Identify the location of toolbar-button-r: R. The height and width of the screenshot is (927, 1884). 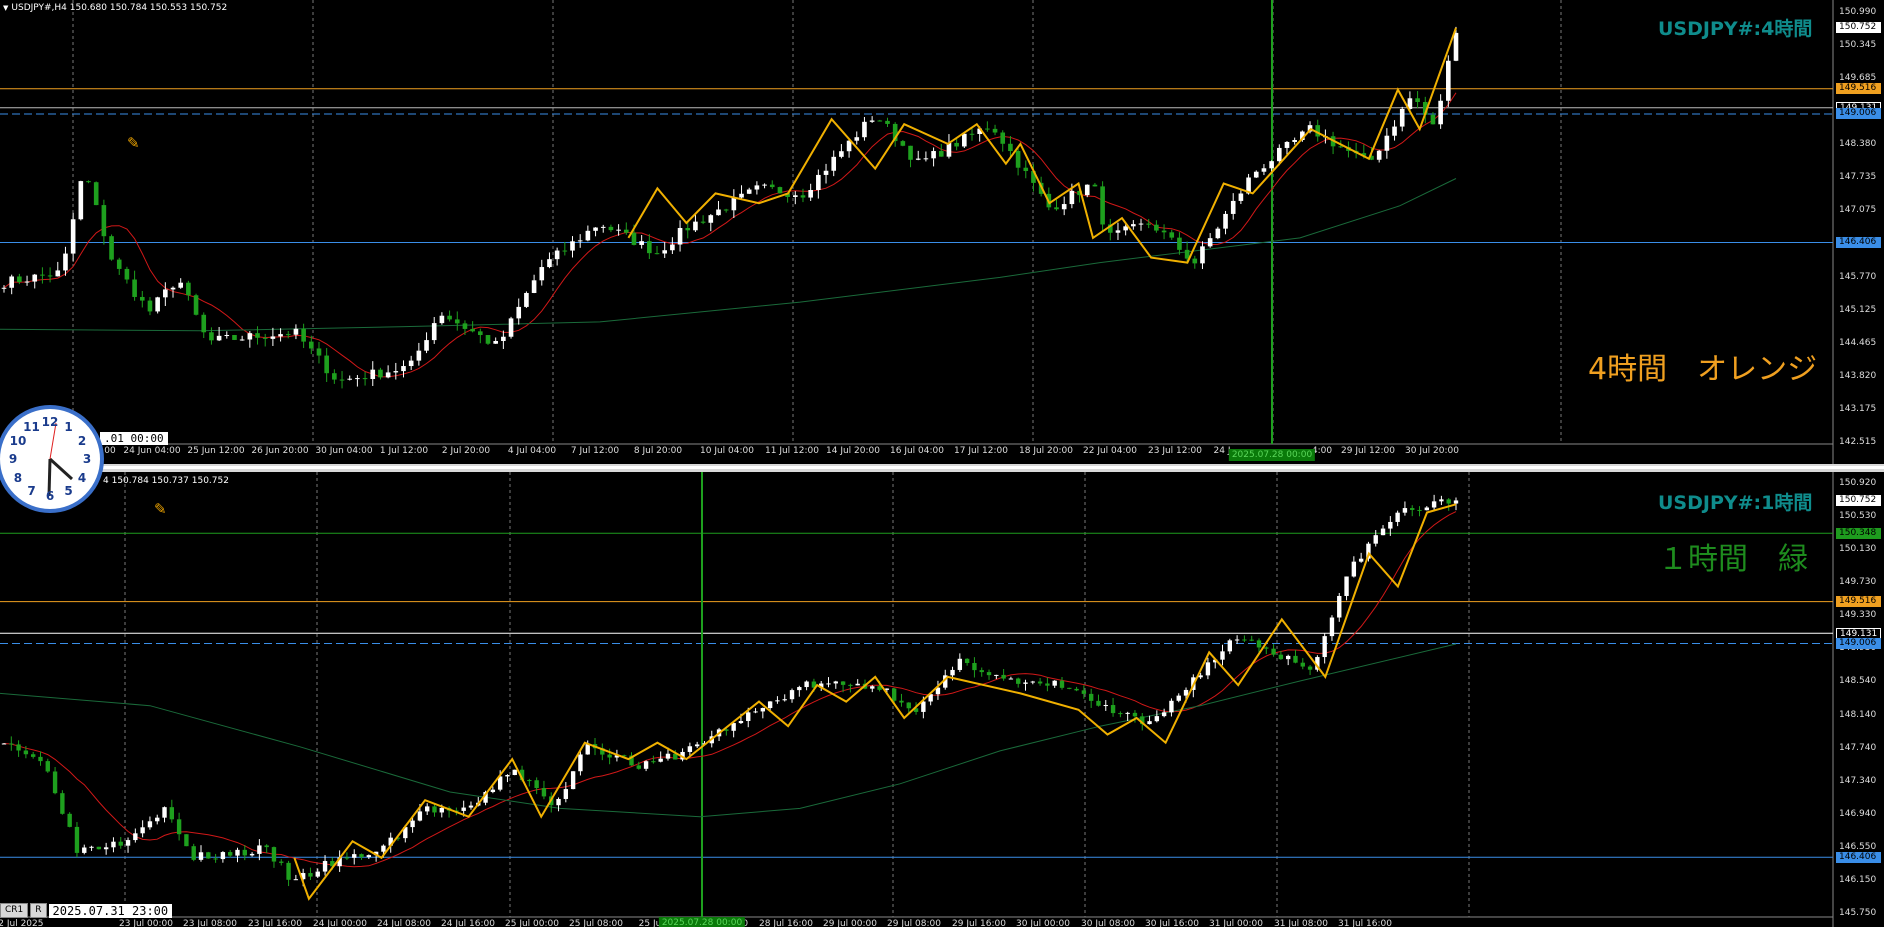
(38, 910).